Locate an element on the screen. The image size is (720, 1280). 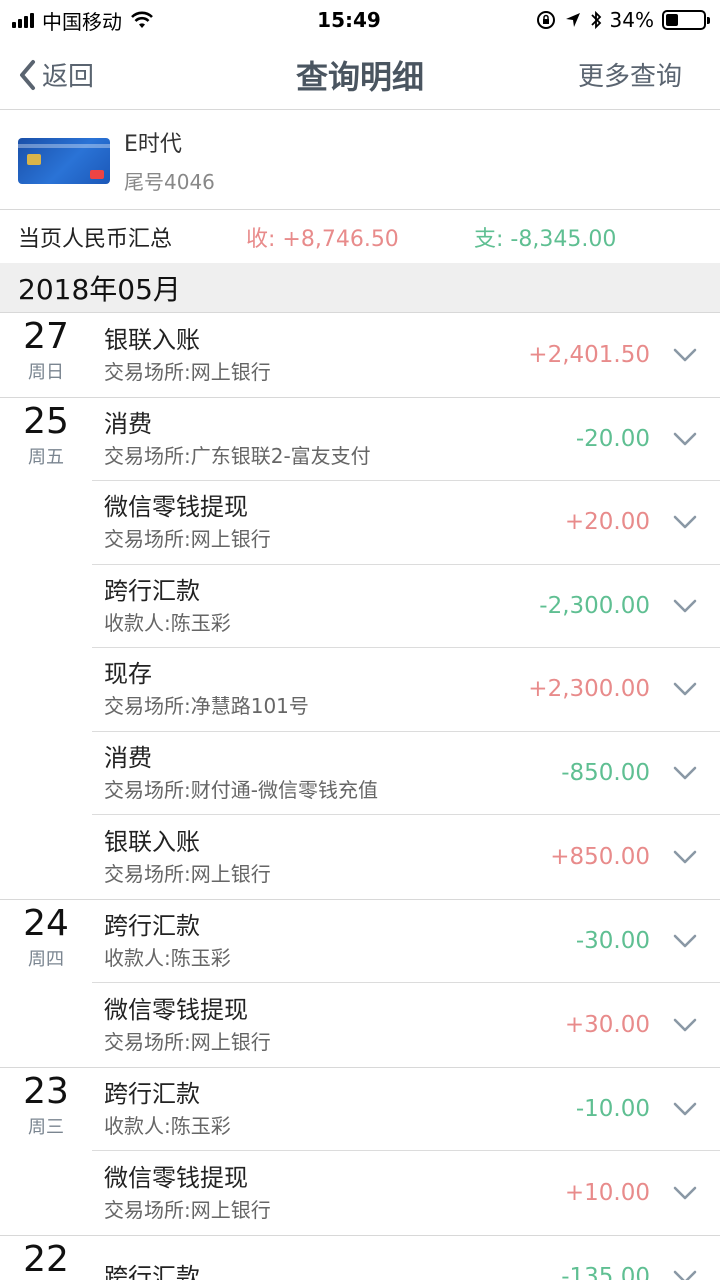
transaction-row: 现存 交易场所:净慧路101号 +2,300.00 is located at coordinates (406, 690).